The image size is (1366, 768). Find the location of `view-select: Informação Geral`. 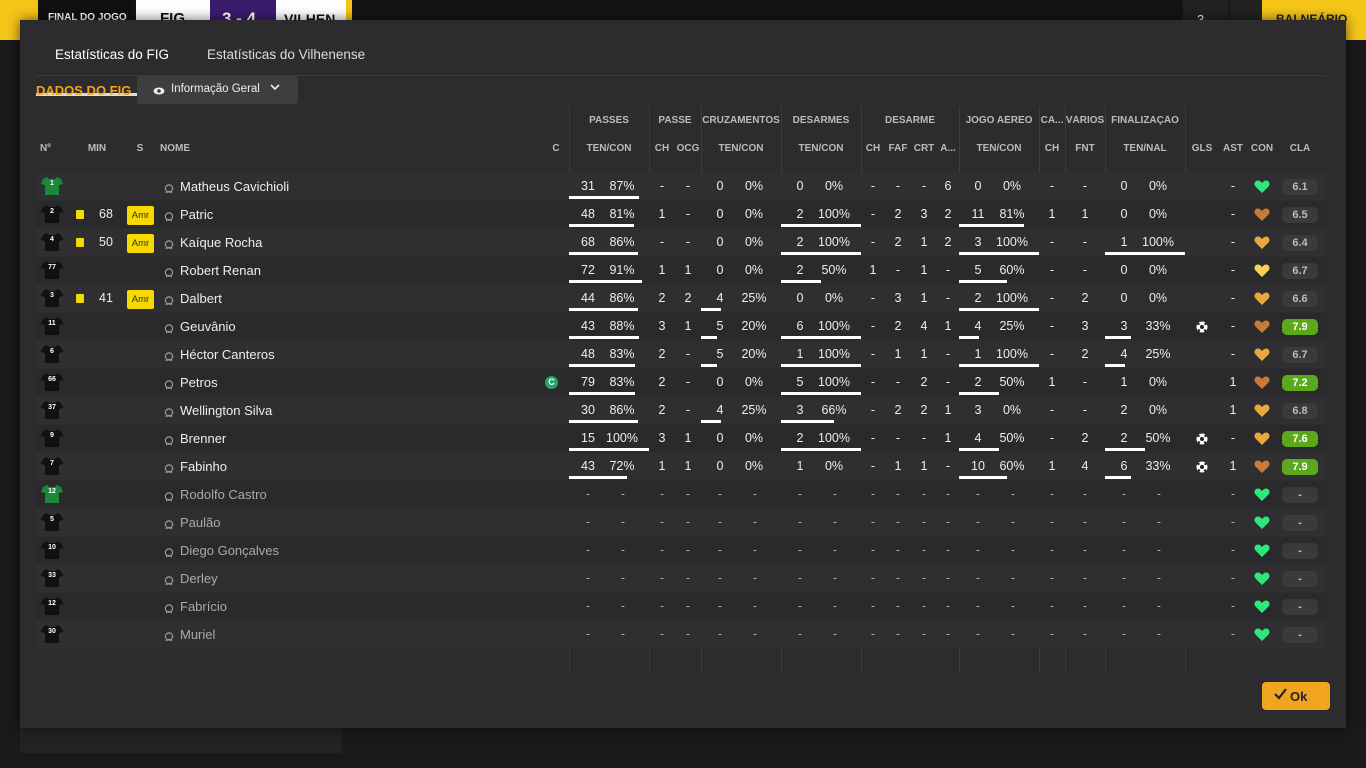

view-select: Informação Geral is located at coordinates (217, 90).